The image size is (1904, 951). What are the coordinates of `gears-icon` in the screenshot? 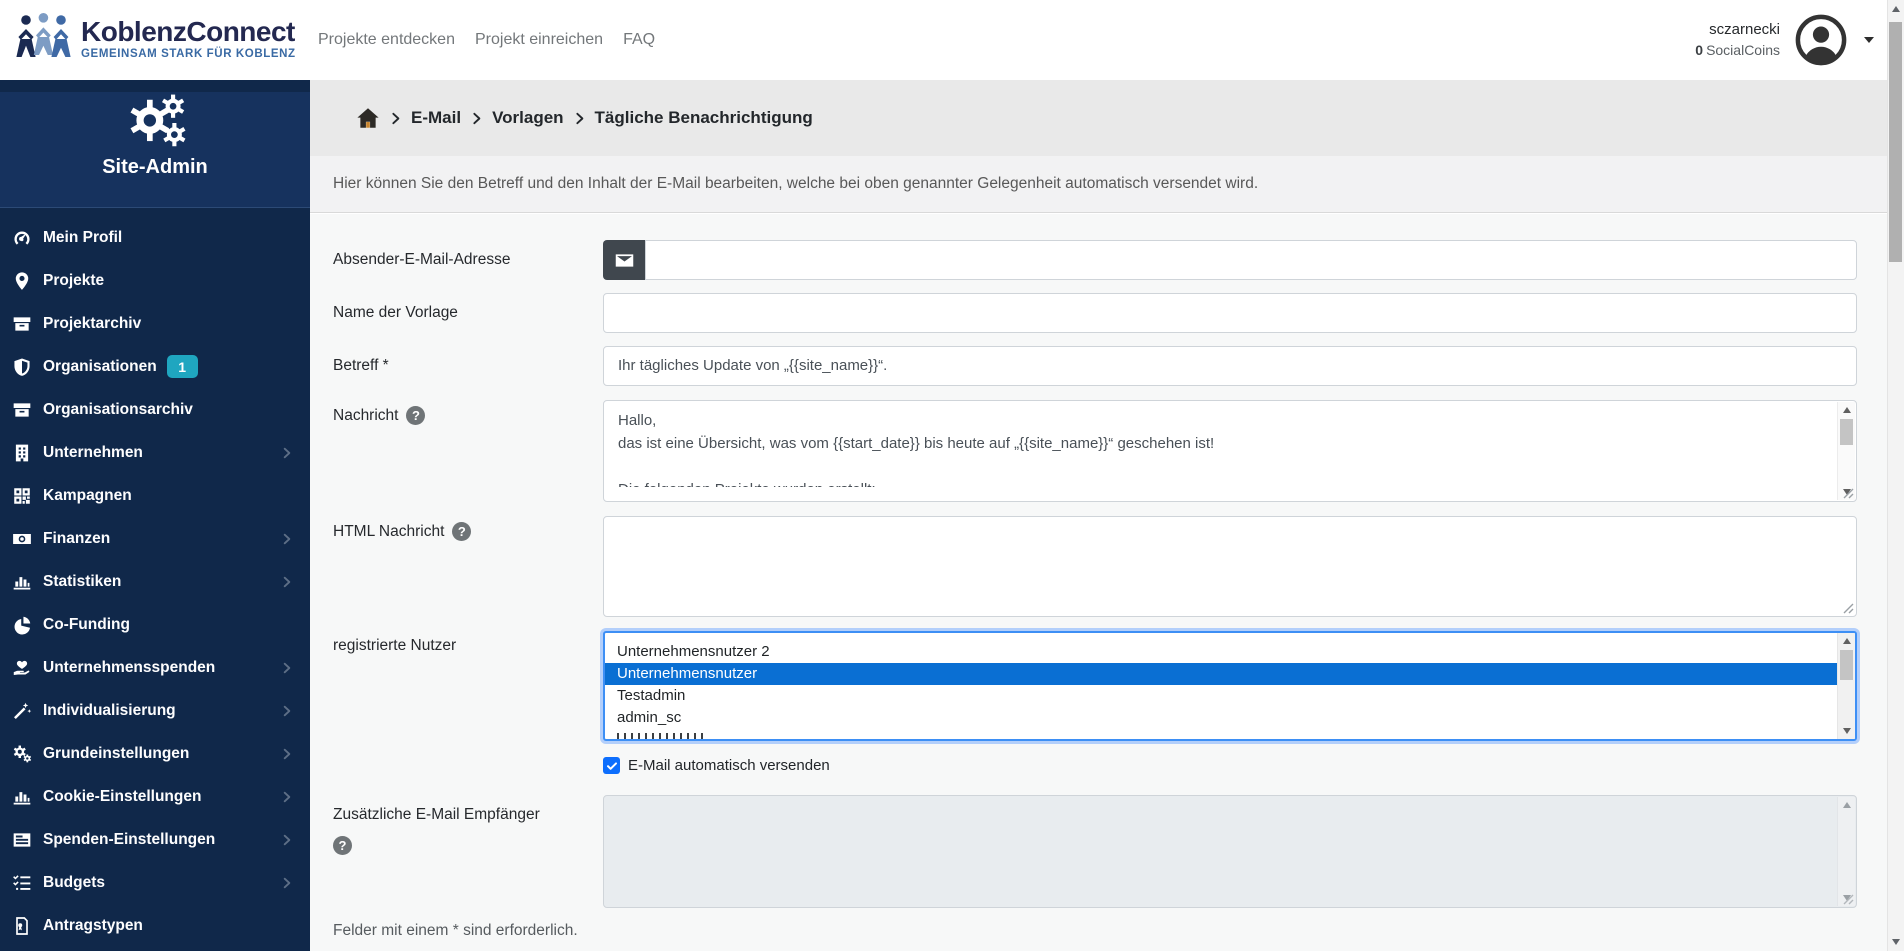 It's located at (155, 123).